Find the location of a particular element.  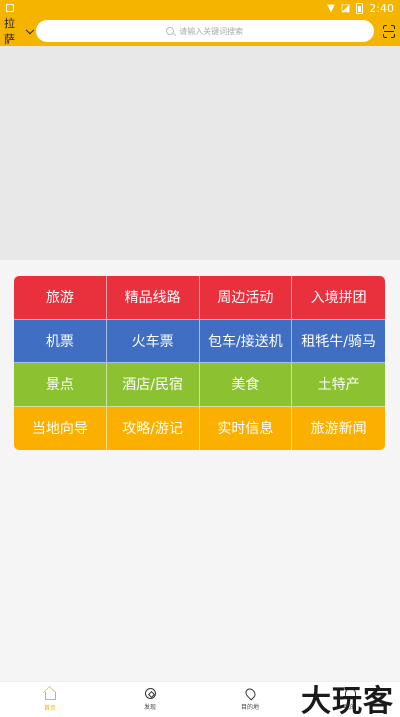

grid-item-charter-transfer: 包车/接送机 is located at coordinates (246, 341).